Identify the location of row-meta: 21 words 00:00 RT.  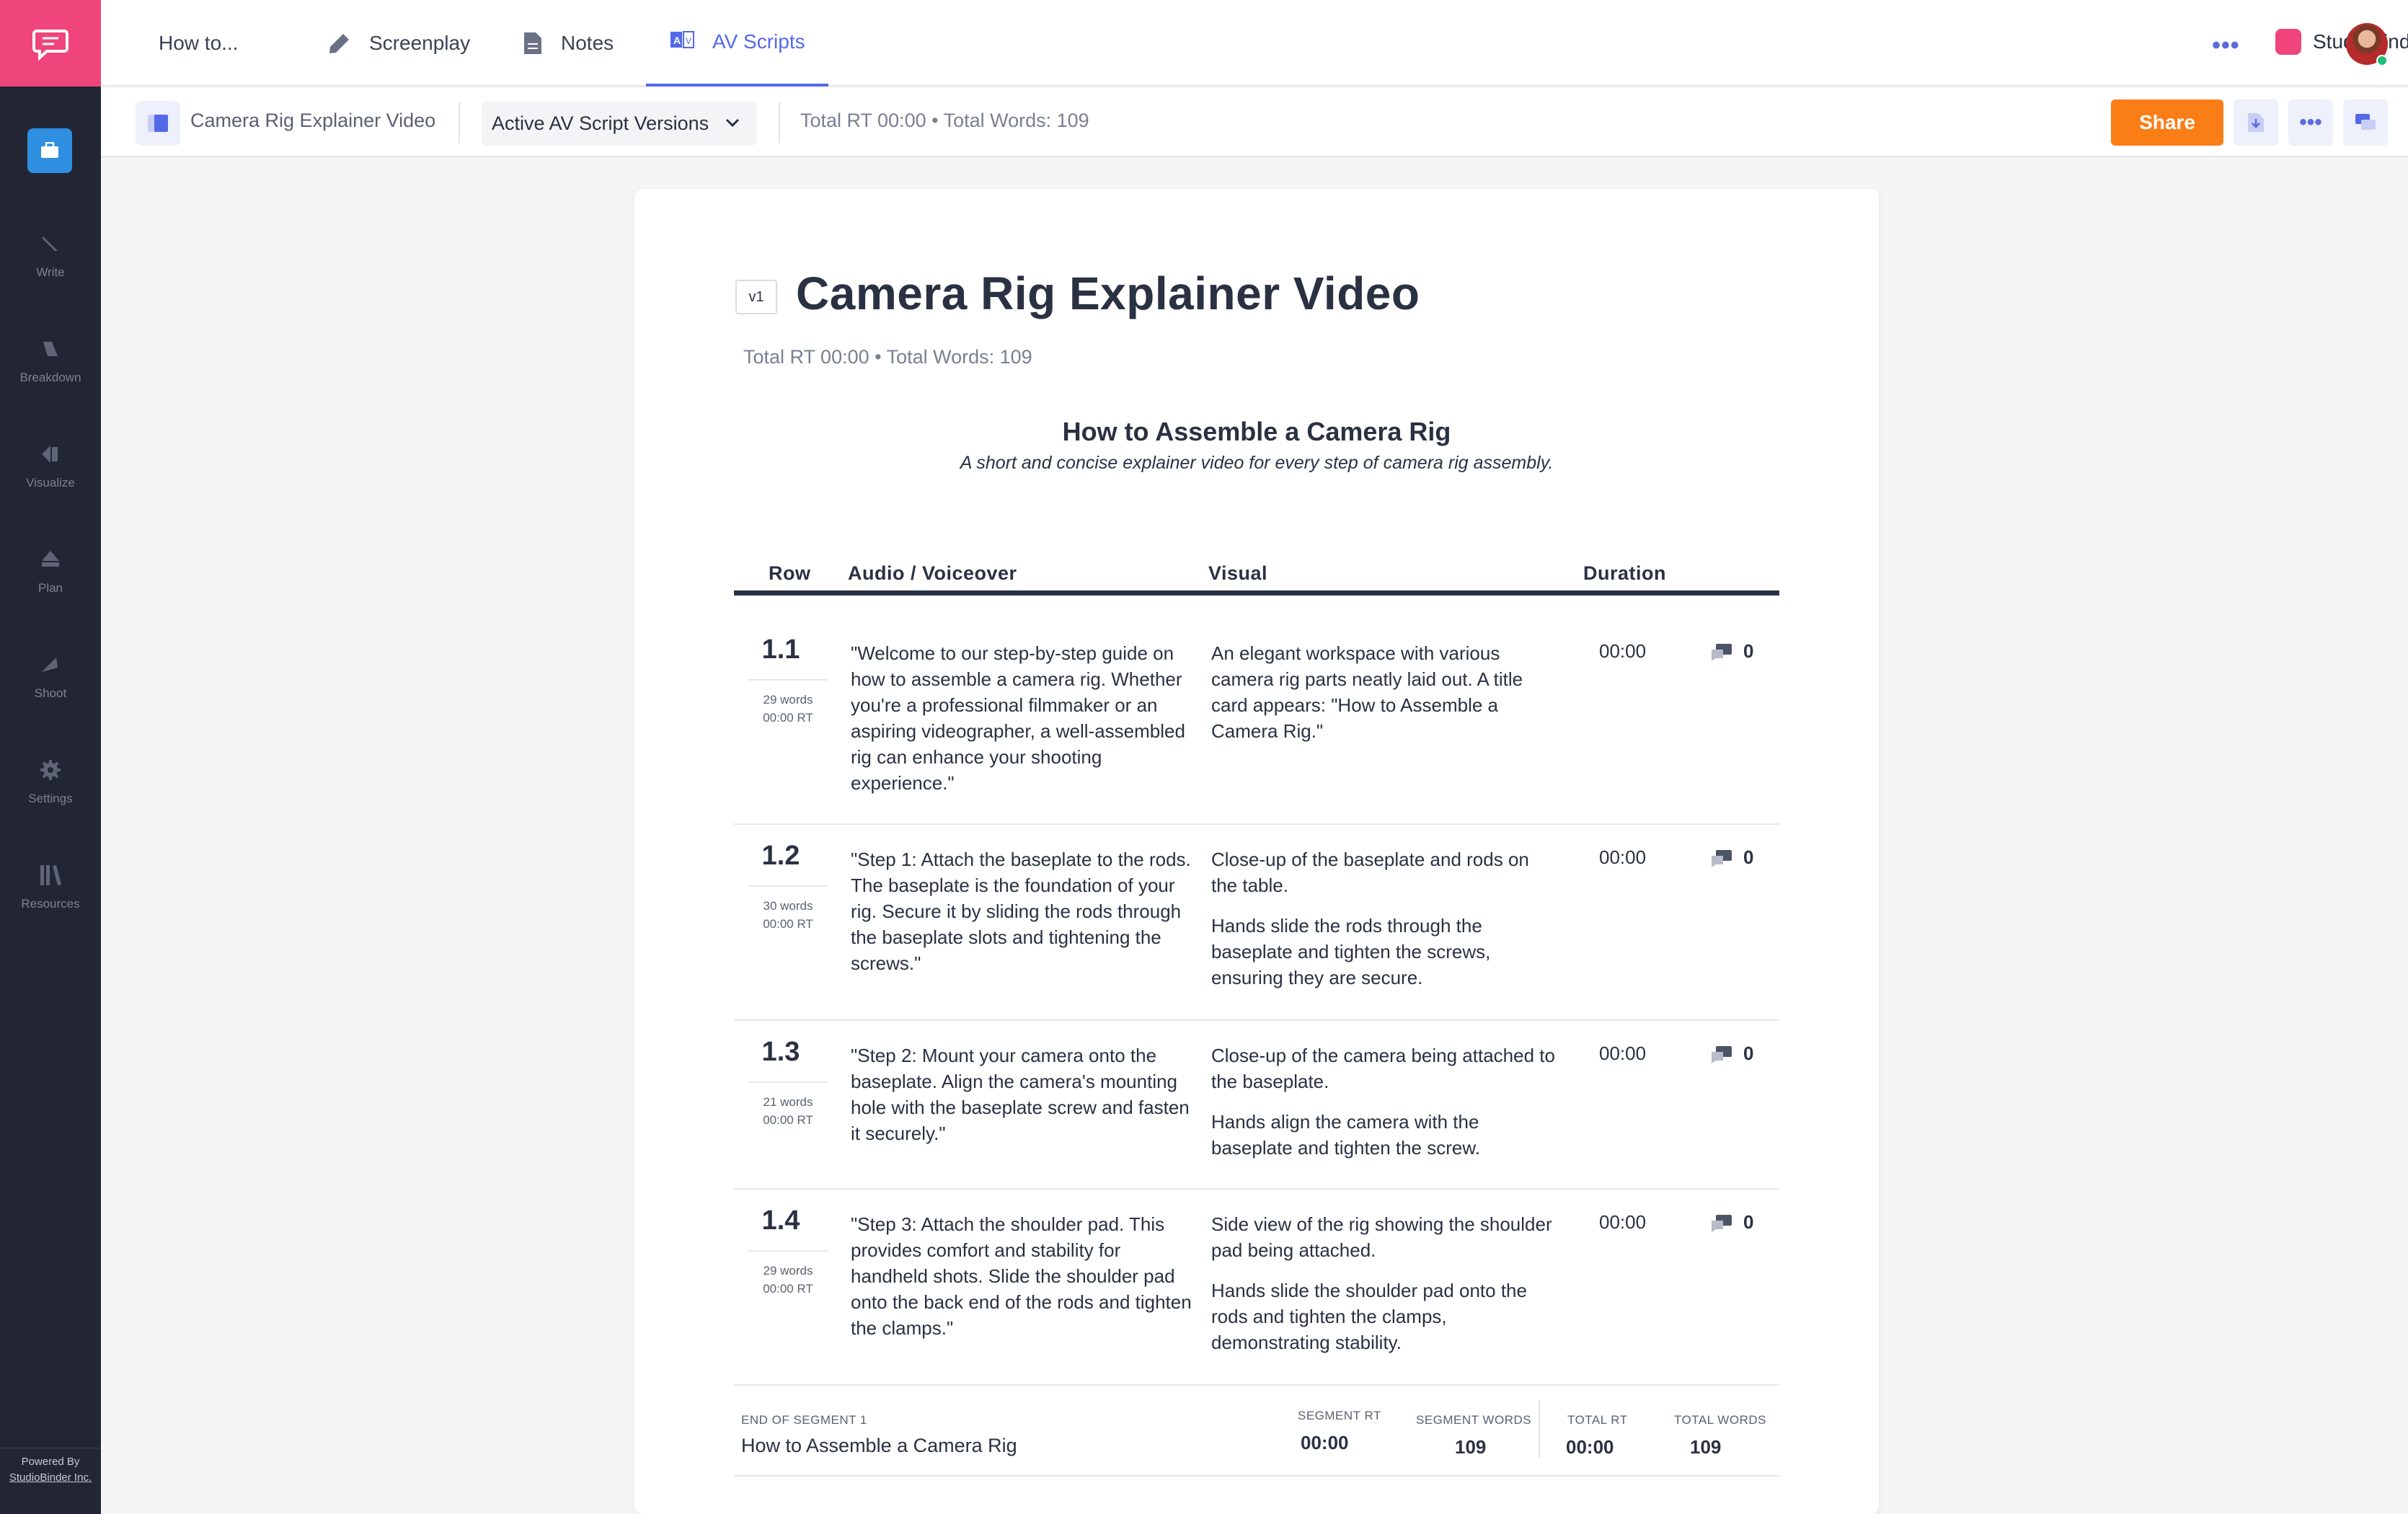
(788, 1111).